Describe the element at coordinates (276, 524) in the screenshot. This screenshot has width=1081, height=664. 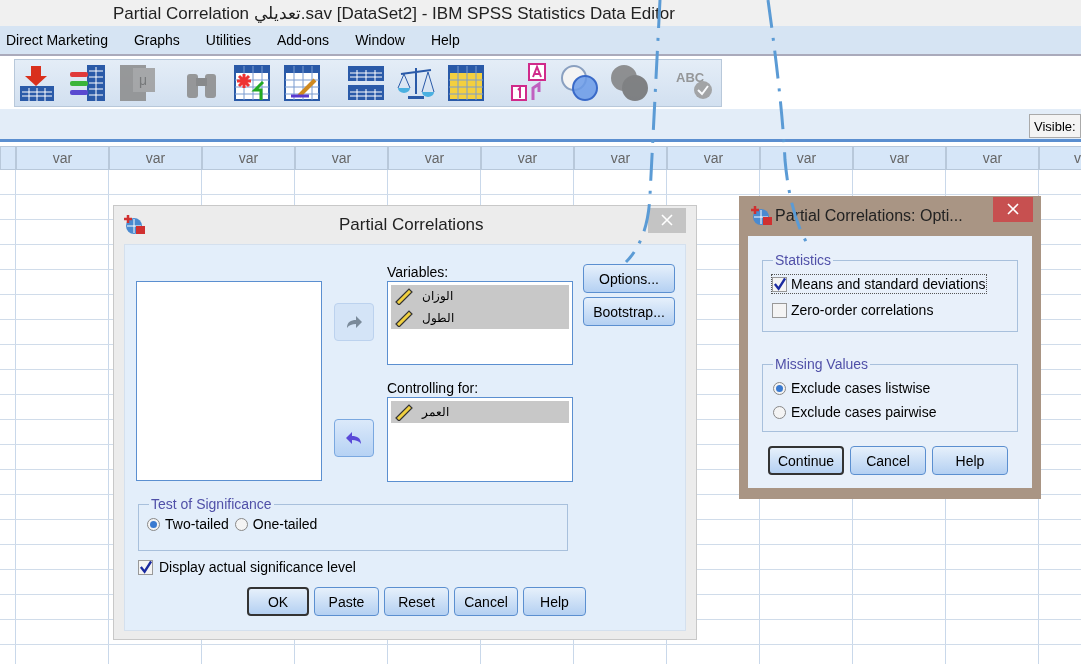
I see `radio-option: One-tailed` at that location.